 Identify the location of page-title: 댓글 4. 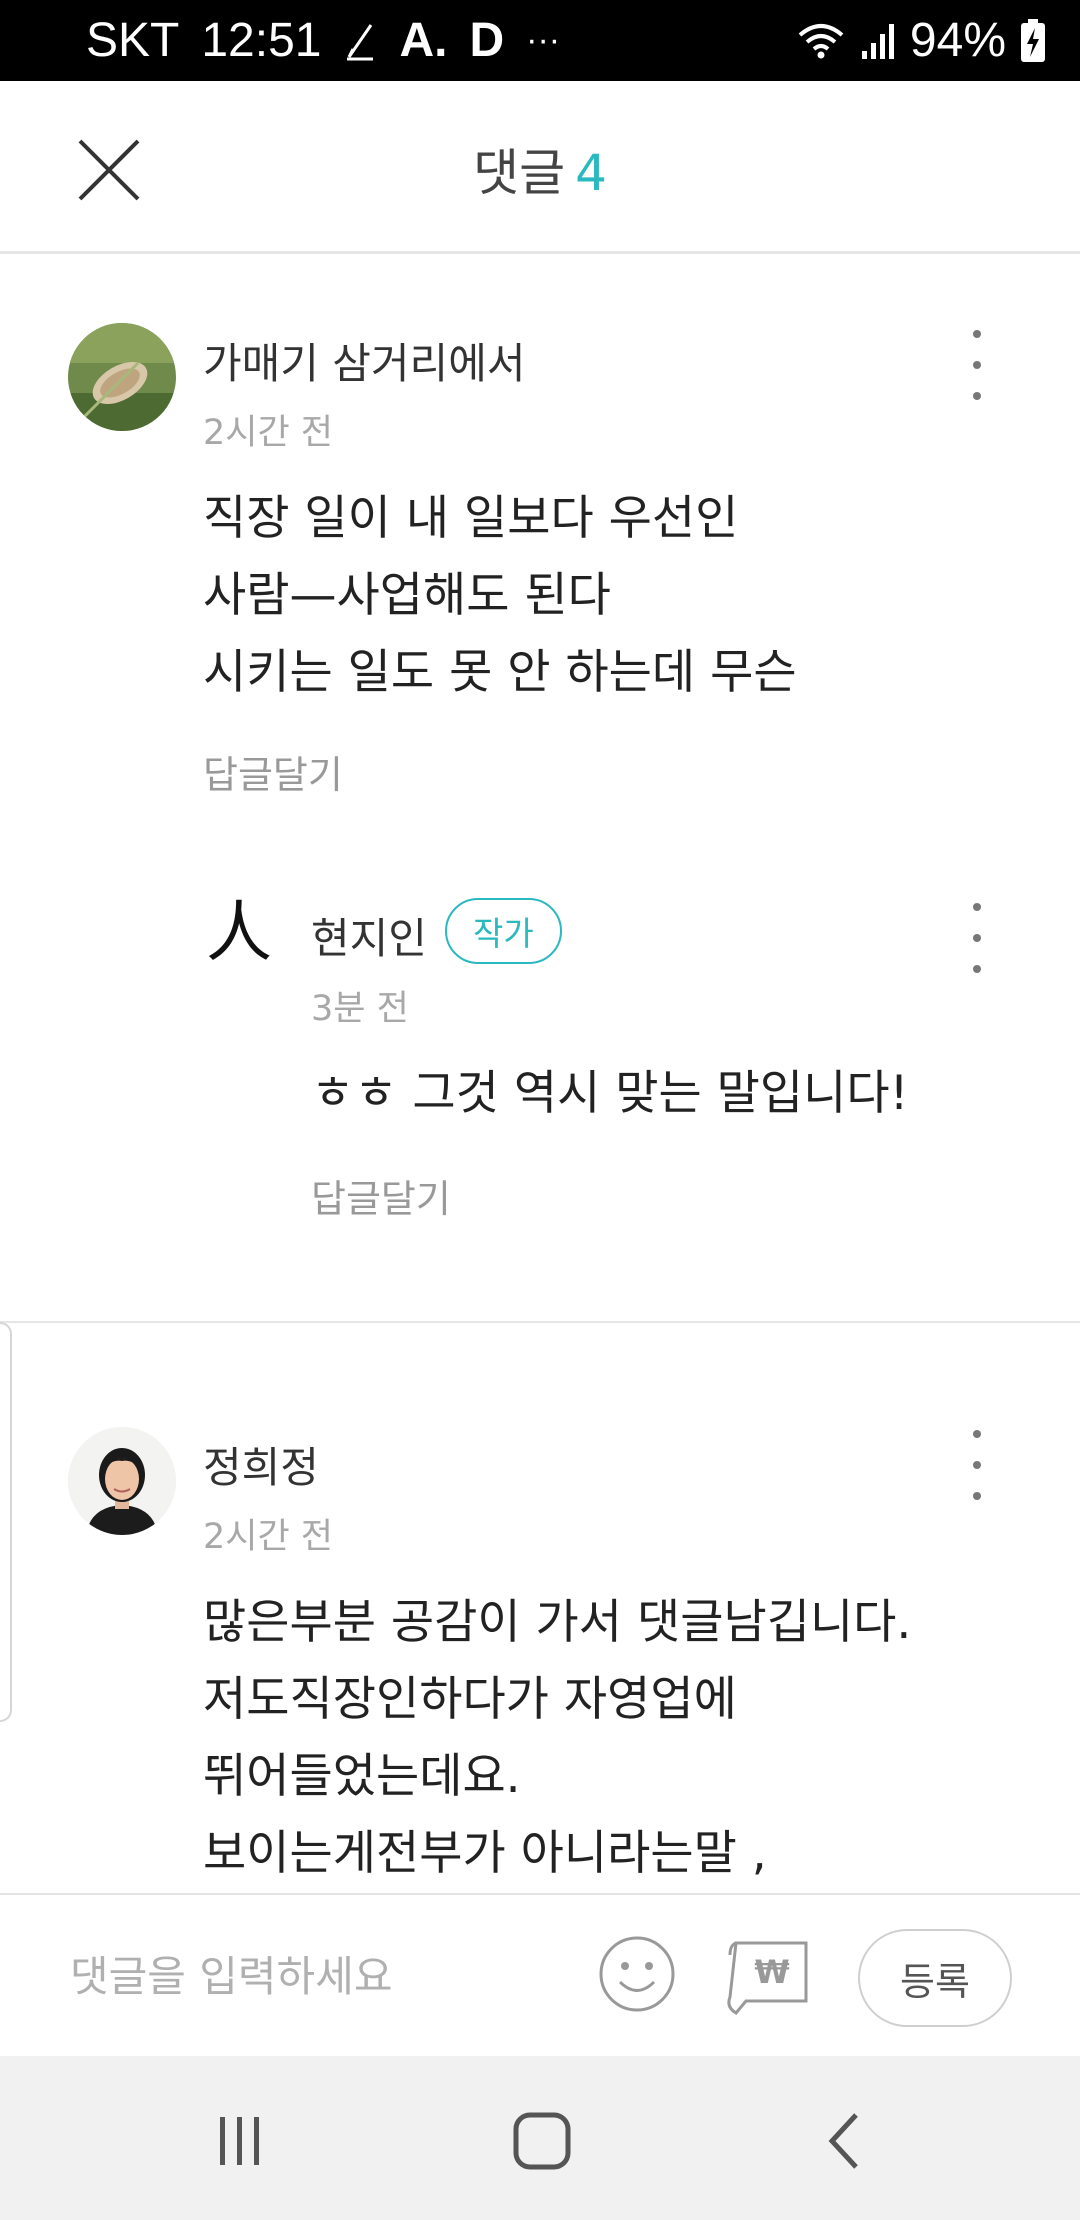
(540, 169).